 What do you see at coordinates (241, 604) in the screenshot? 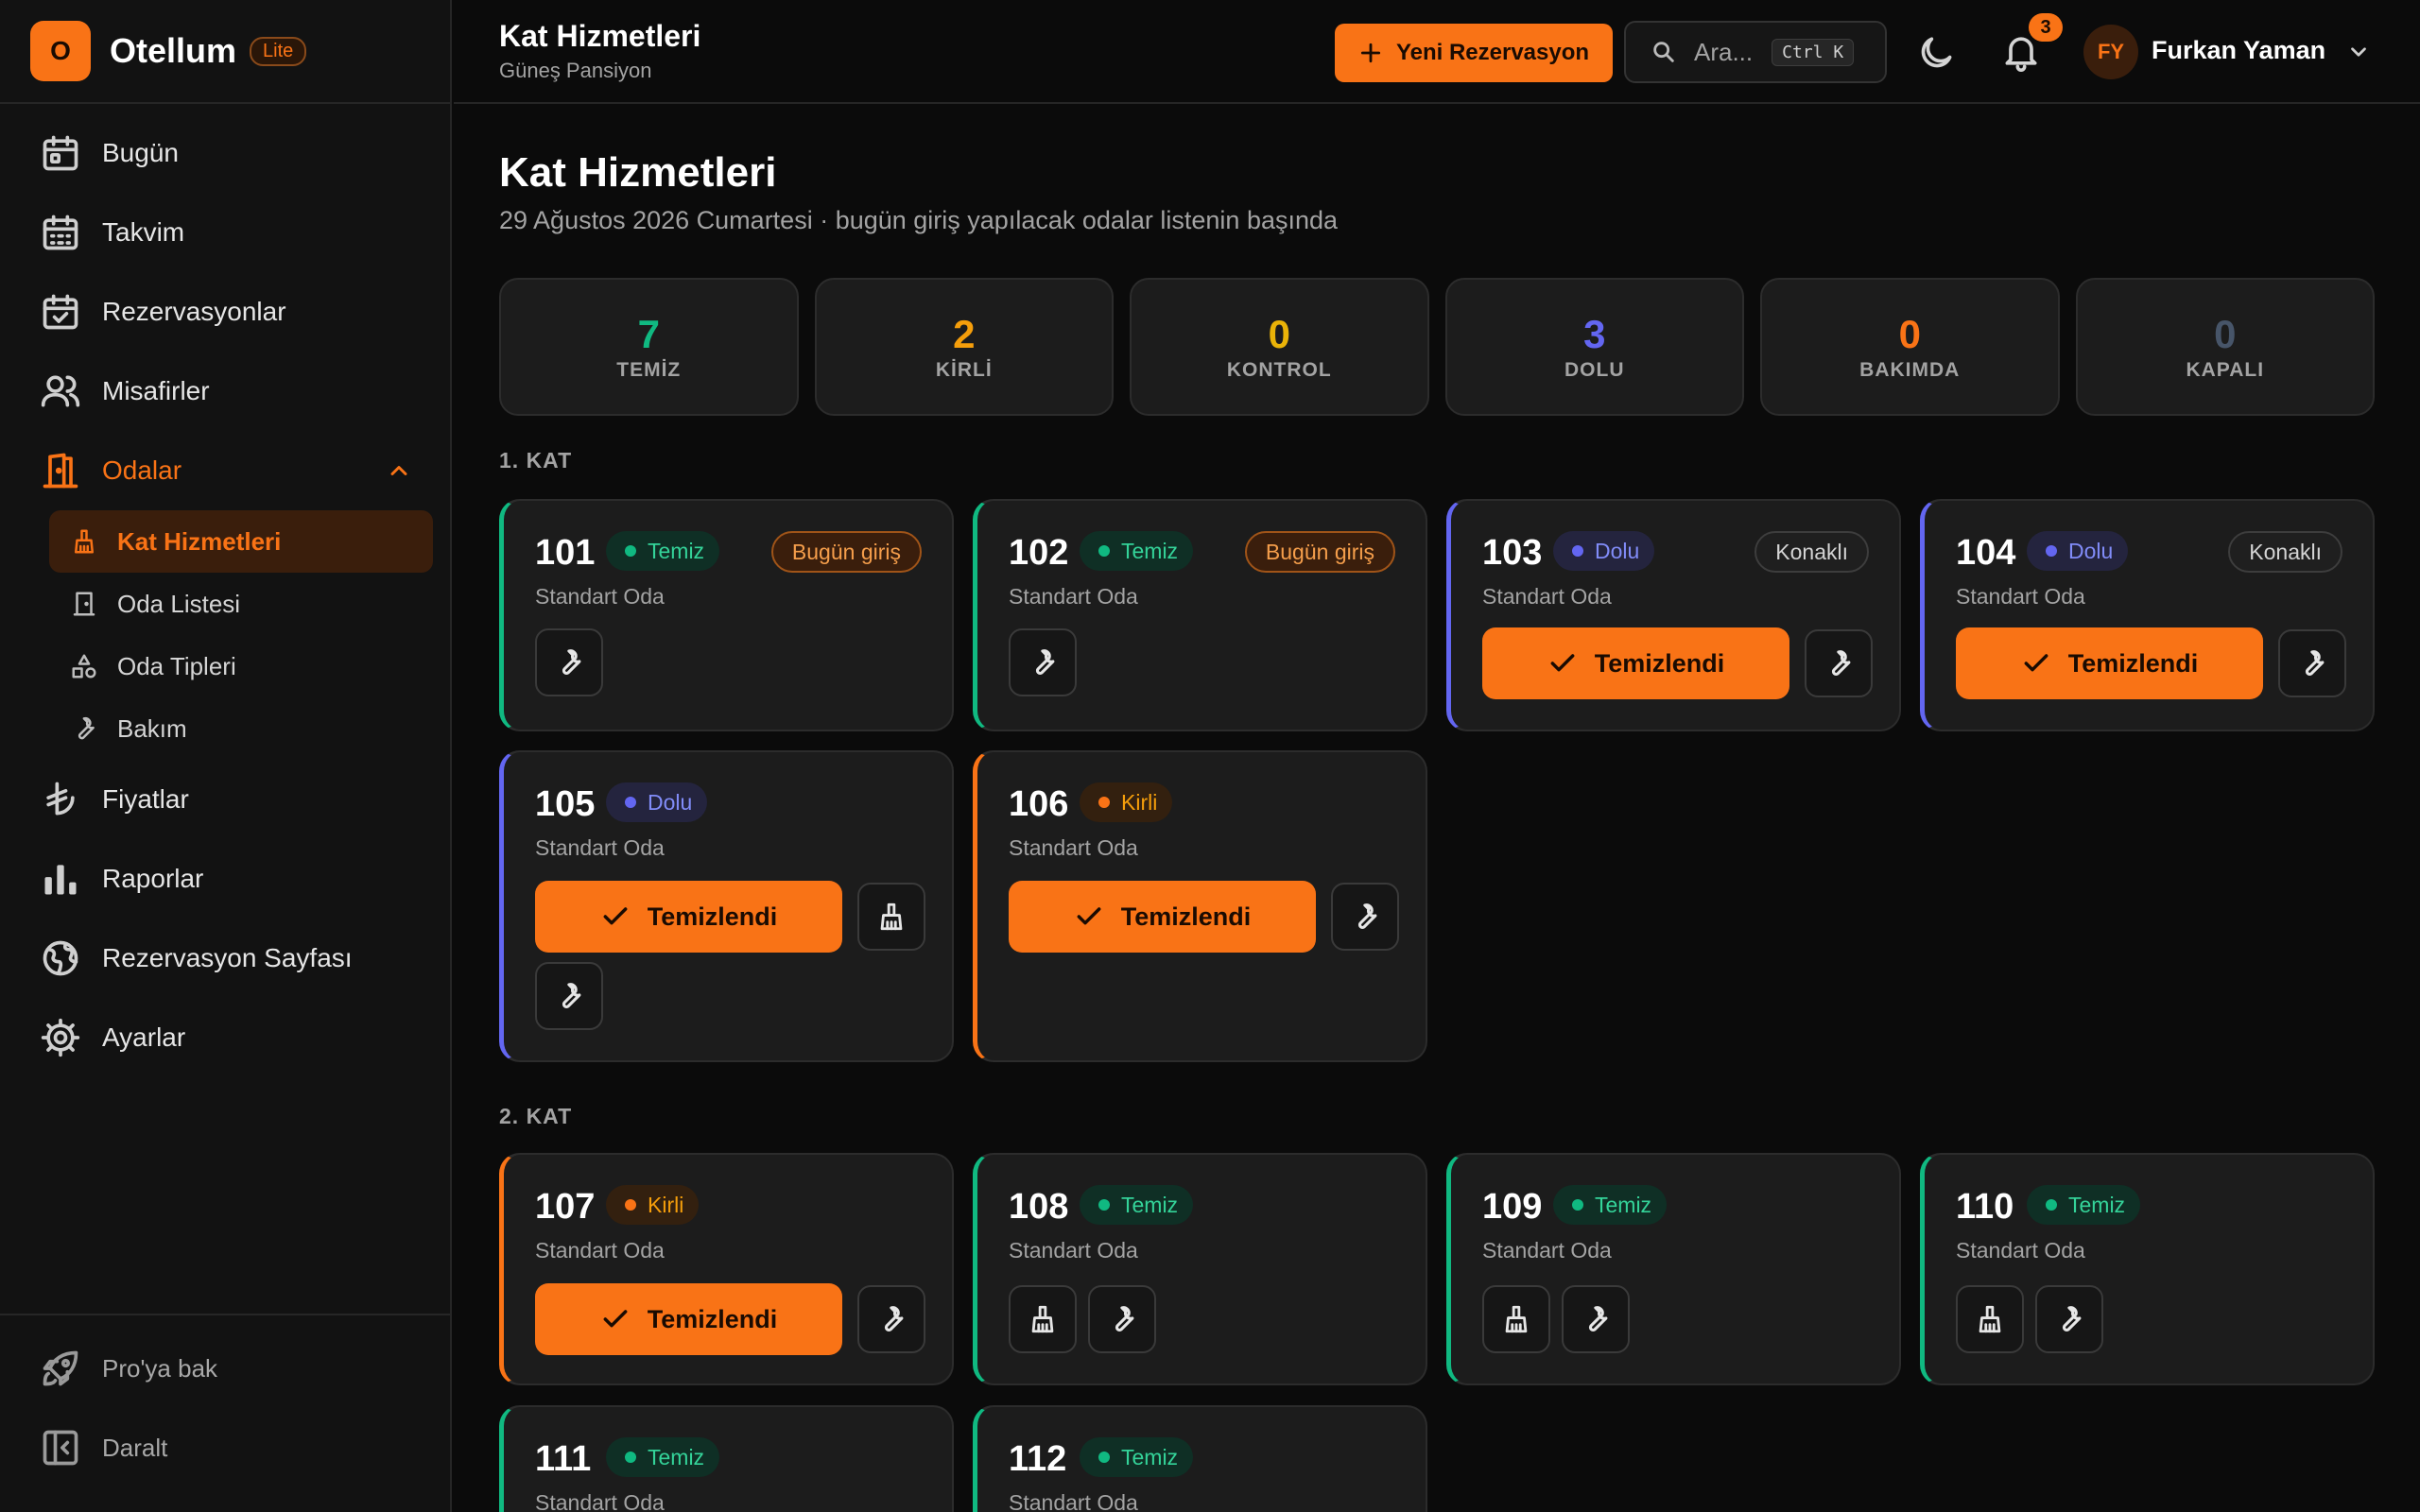
I see `subnav-item-oda-listesi: Oda Listesi` at bounding box center [241, 604].